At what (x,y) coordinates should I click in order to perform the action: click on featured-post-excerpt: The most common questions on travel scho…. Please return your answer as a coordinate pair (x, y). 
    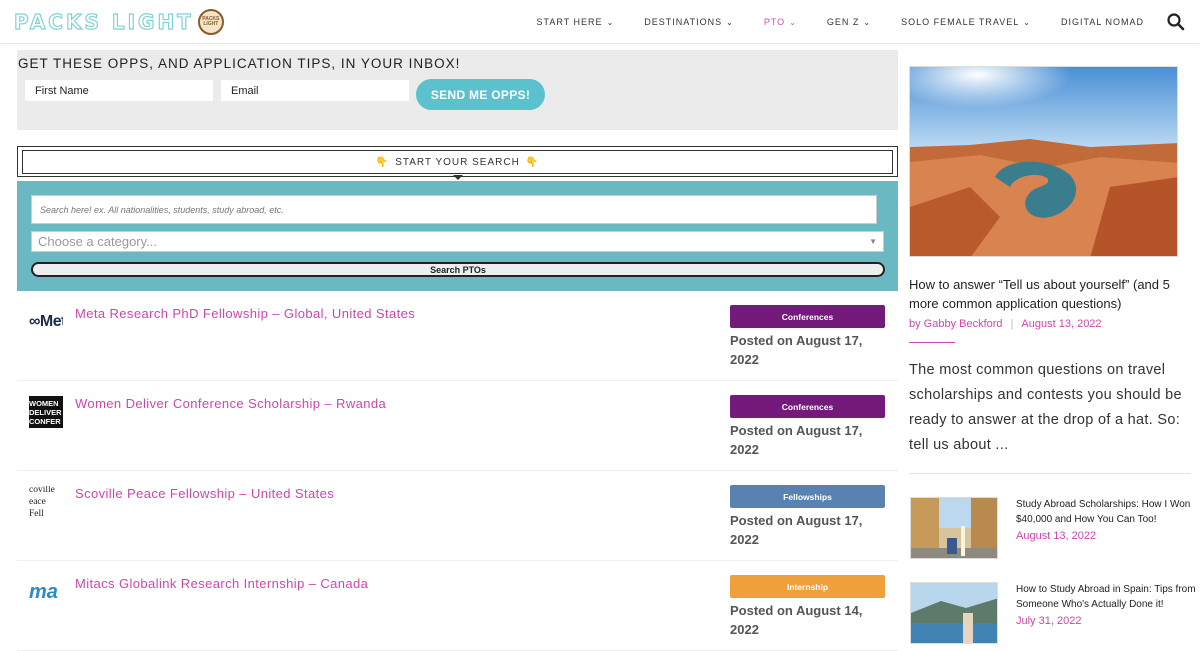
    Looking at the image, I should click on (1045, 407).